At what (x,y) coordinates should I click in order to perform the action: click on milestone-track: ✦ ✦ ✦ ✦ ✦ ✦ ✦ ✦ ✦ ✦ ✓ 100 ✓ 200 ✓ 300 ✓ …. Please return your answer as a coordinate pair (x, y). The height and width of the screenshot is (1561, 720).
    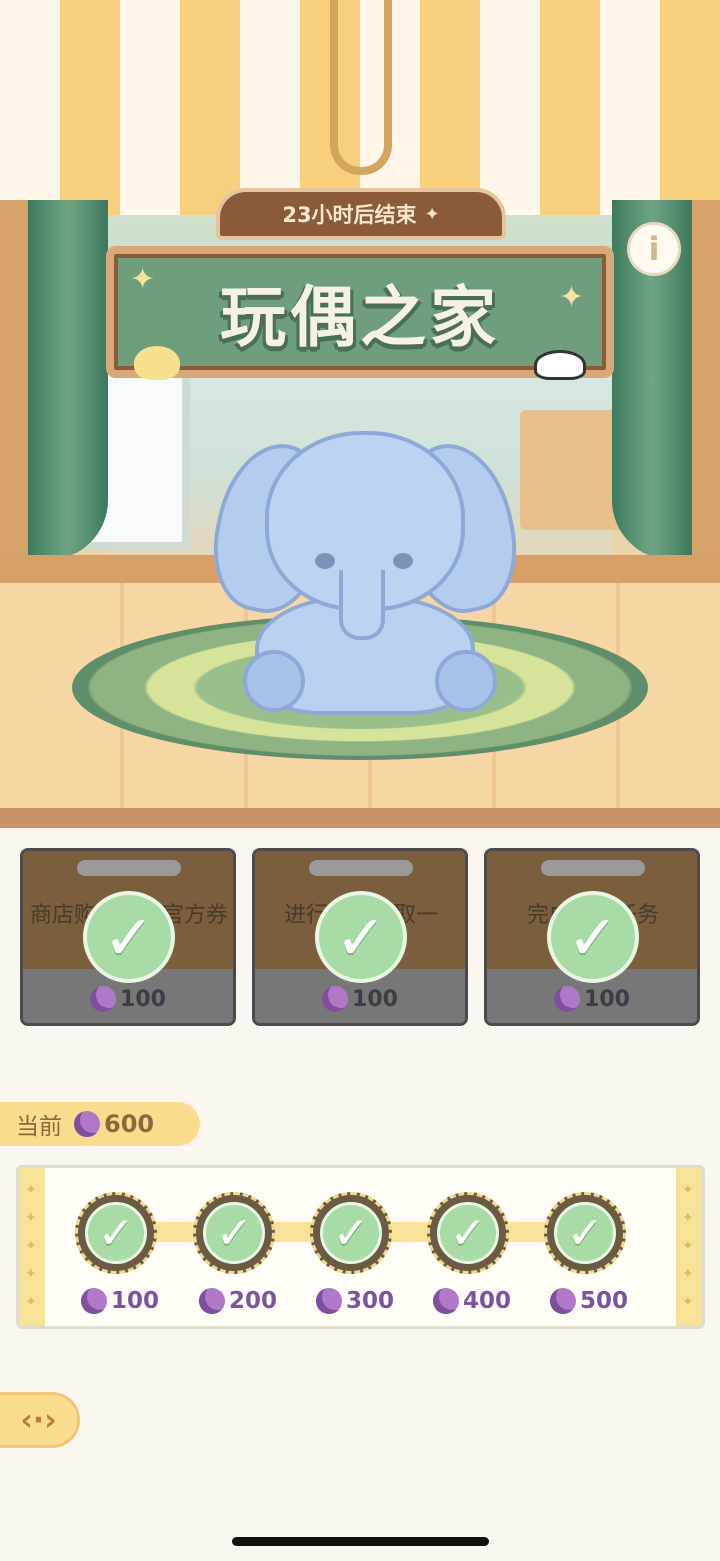
    Looking at the image, I should click on (360, 1247).